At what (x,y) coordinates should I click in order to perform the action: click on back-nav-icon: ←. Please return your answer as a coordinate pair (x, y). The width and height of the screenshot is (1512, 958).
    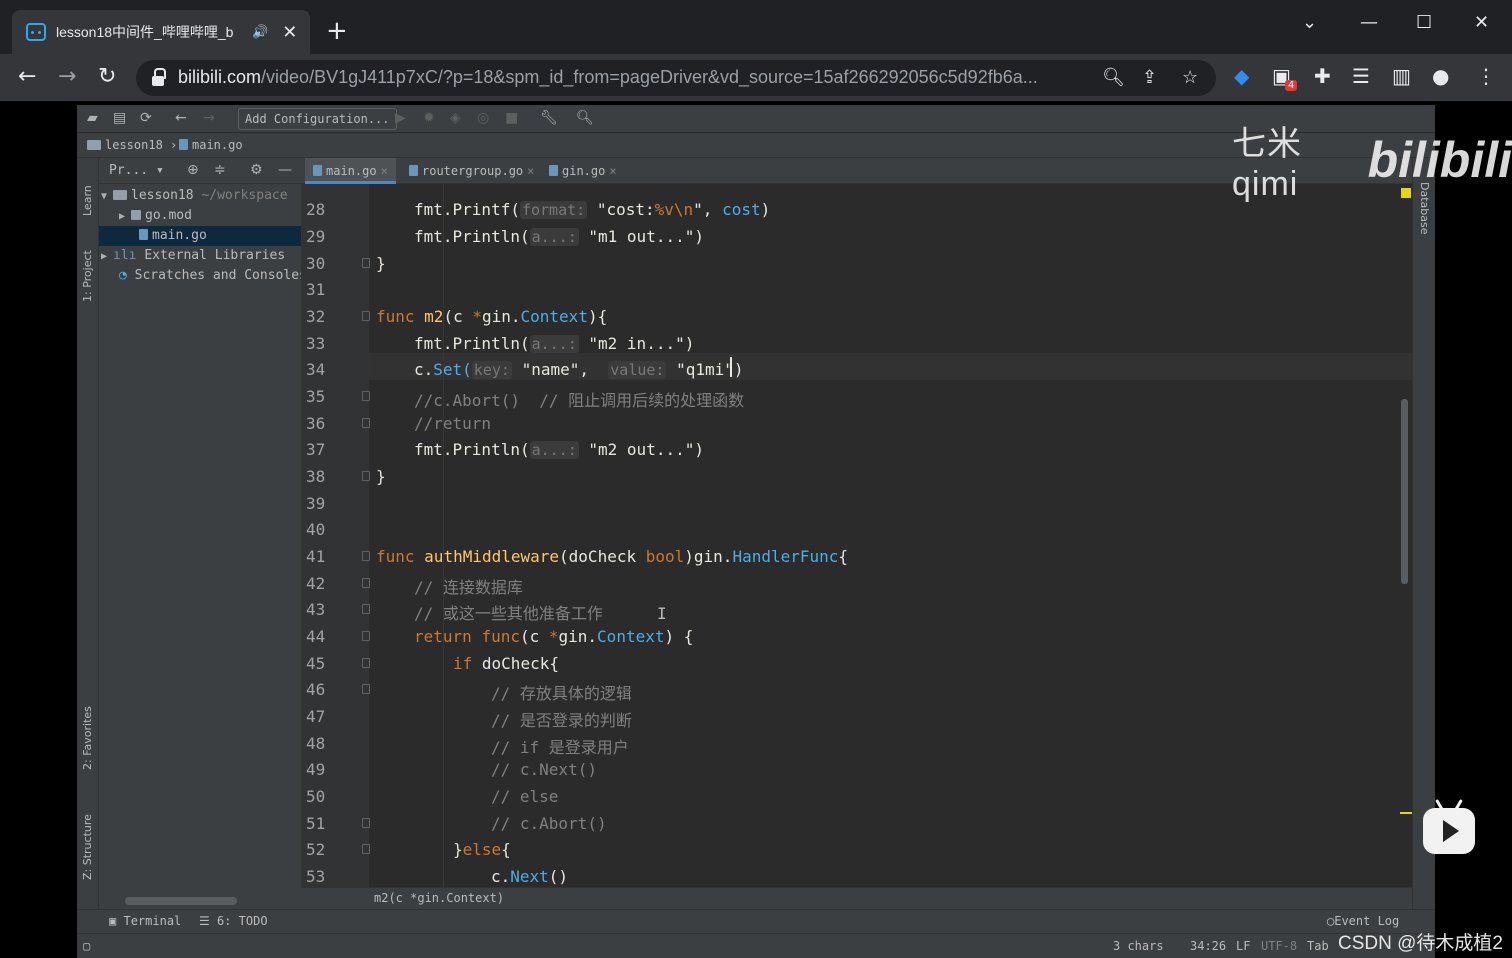
    Looking at the image, I should click on (181, 118).